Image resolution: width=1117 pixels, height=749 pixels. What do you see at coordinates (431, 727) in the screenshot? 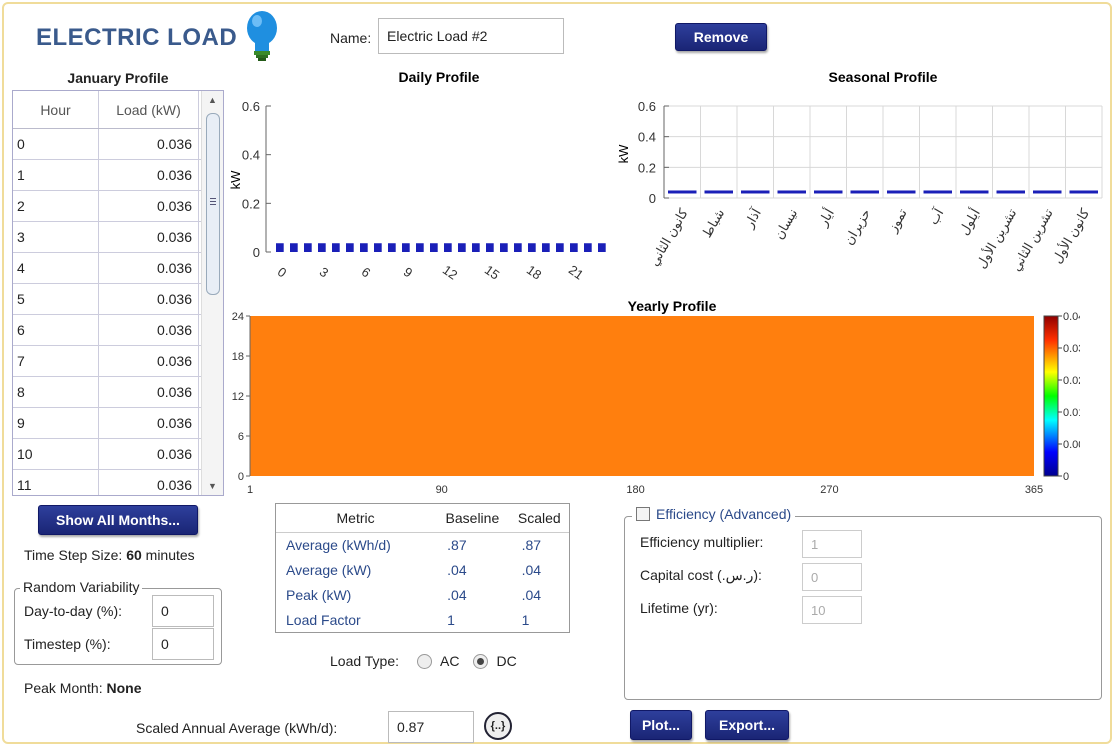
I see `scaled-annual-average-input: 0.87` at bounding box center [431, 727].